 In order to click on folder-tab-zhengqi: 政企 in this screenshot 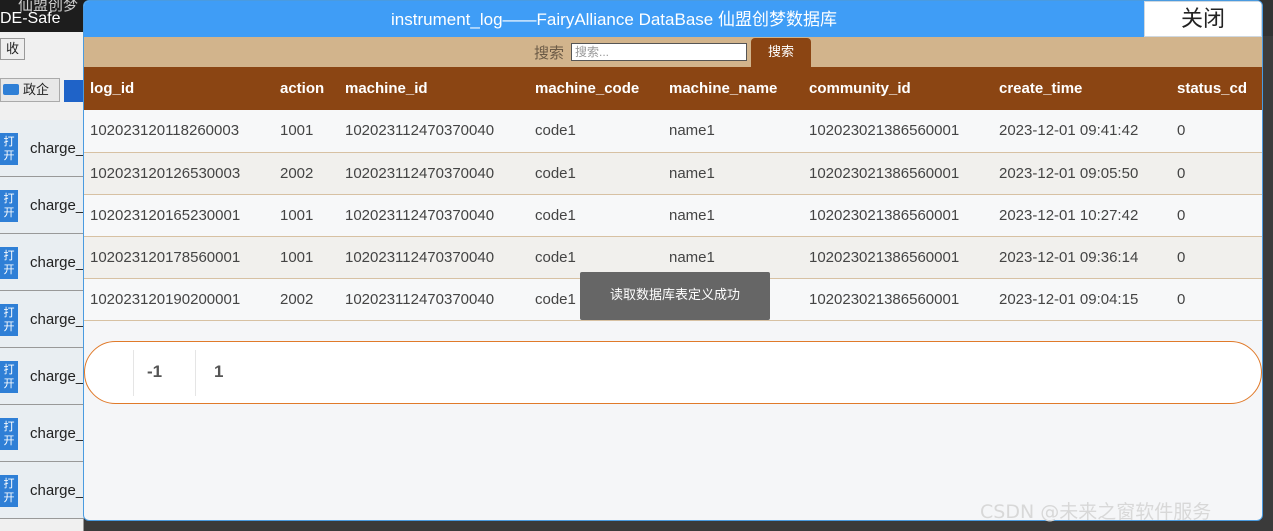, I will do `click(30, 90)`.